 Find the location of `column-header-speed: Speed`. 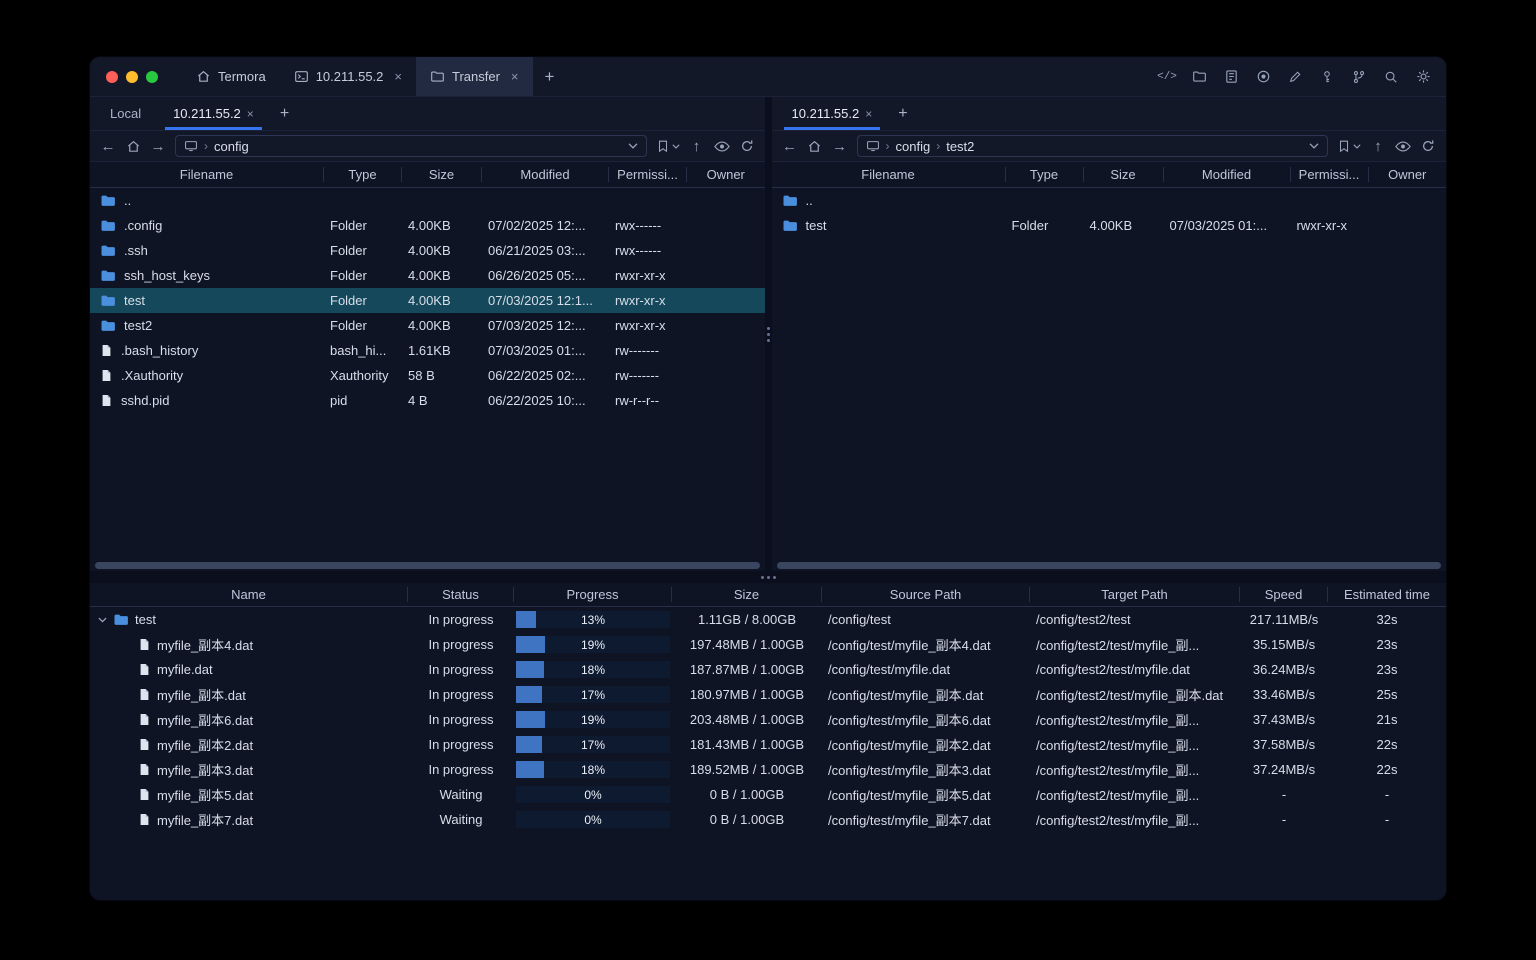

column-header-speed: Speed is located at coordinates (1284, 594).